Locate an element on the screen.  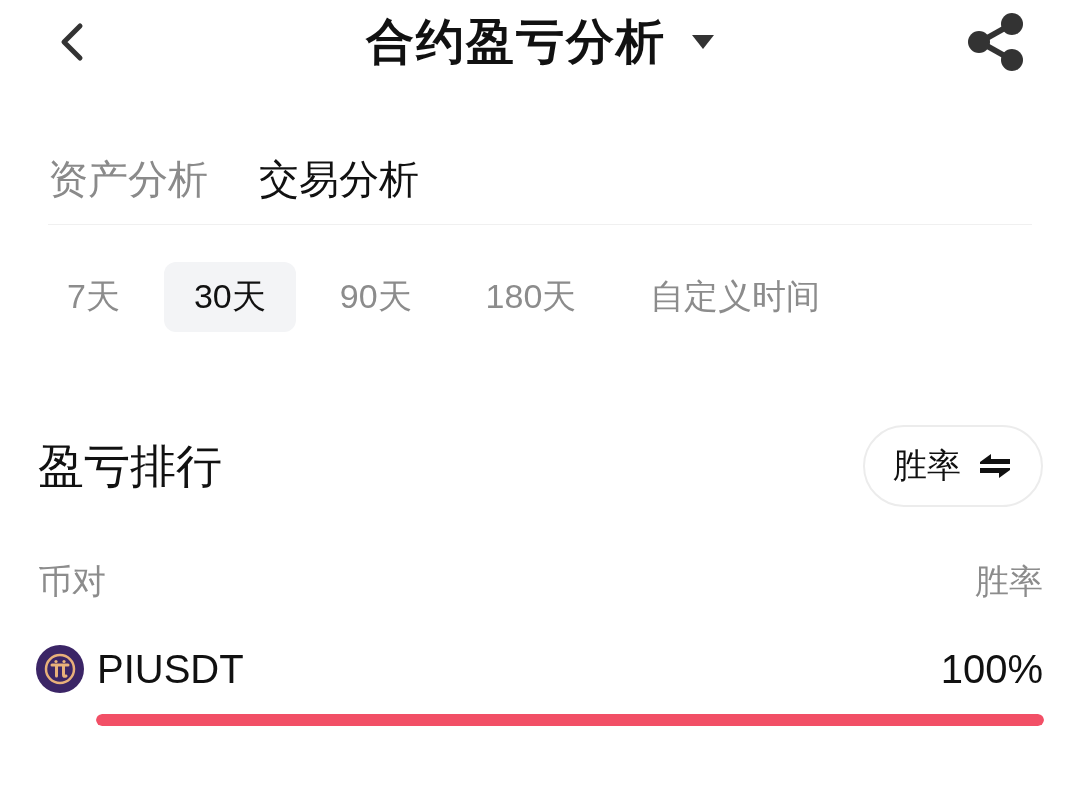
period-chip: 30天 is located at coordinates (229, 297).